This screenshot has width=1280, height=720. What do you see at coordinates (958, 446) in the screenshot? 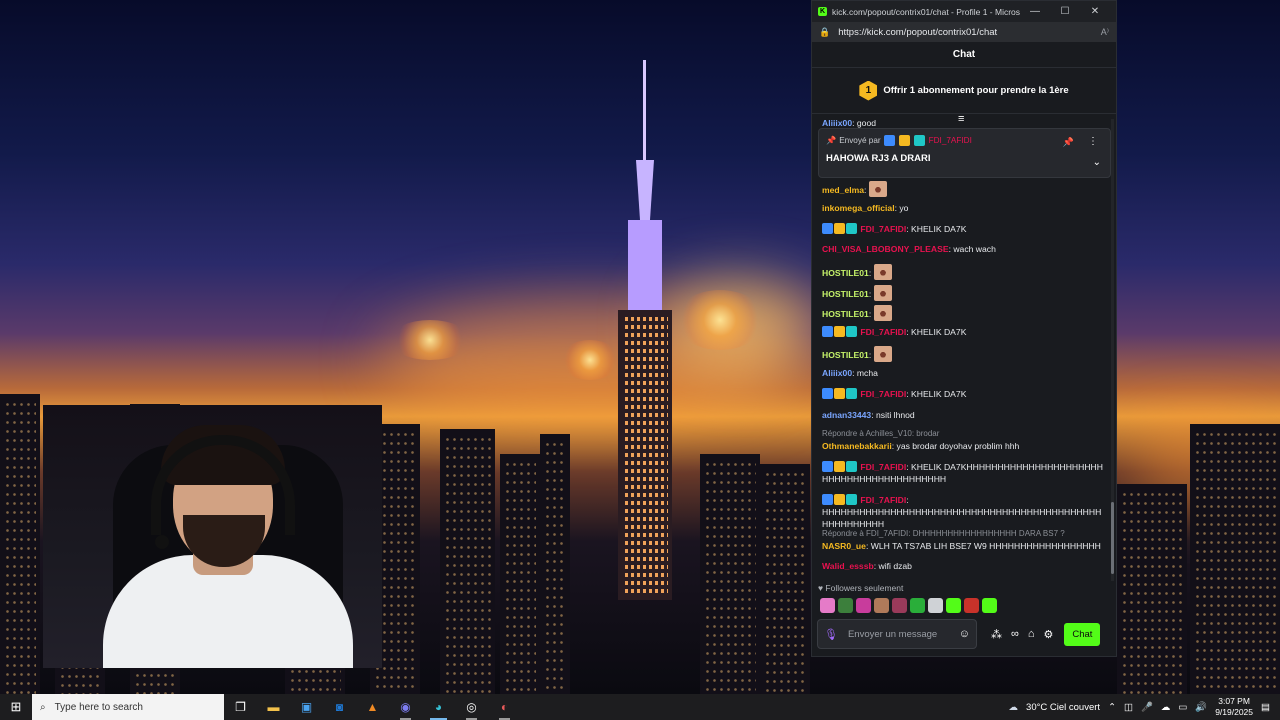
I see `chat-text: yas brodar doyohav problim hhh` at bounding box center [958, 446].